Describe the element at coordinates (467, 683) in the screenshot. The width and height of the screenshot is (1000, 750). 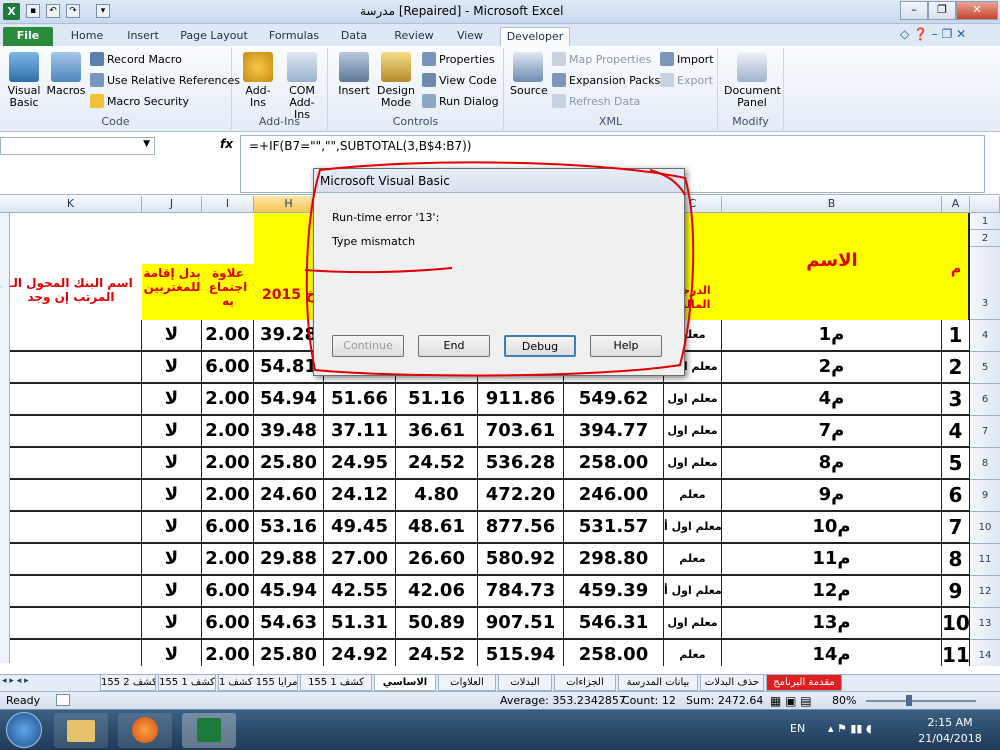
I see `sheet-tab: العلاوات` at that location.